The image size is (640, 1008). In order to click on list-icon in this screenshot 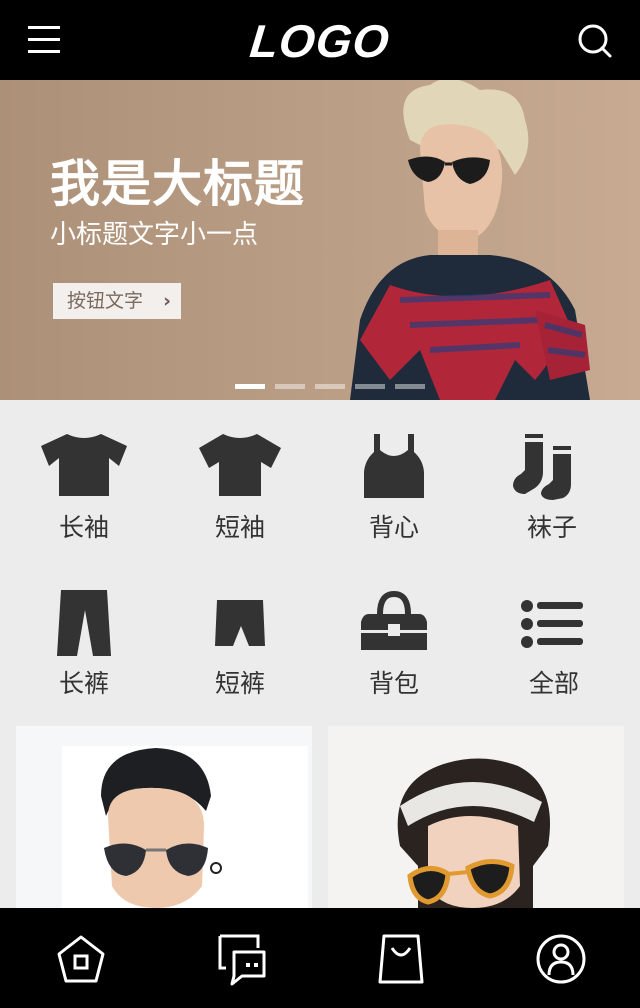, I will do `click(552, 624)`.